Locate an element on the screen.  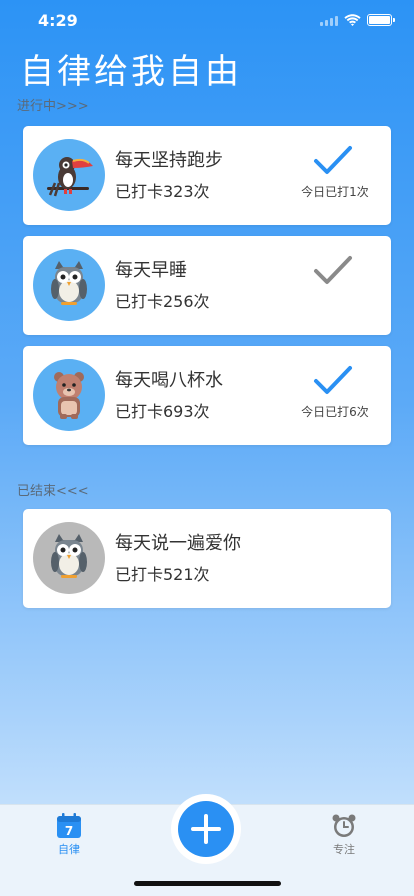
calendar-icon: 7 is located at coordinates (69, 825).